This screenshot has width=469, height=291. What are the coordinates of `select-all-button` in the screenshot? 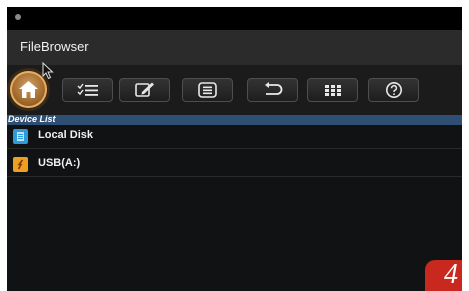 It's located at (87, 90).